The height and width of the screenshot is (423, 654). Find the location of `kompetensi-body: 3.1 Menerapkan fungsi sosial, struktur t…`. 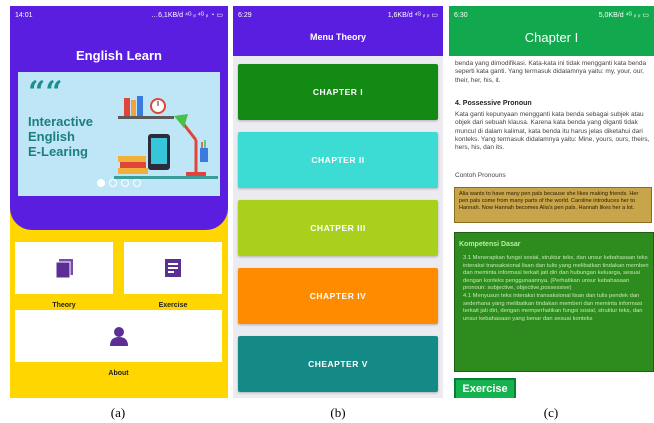

kompetensi-body: 3.1 Menerapkan fungsi sosial, struktur t… is located at coordinates (556, 288).